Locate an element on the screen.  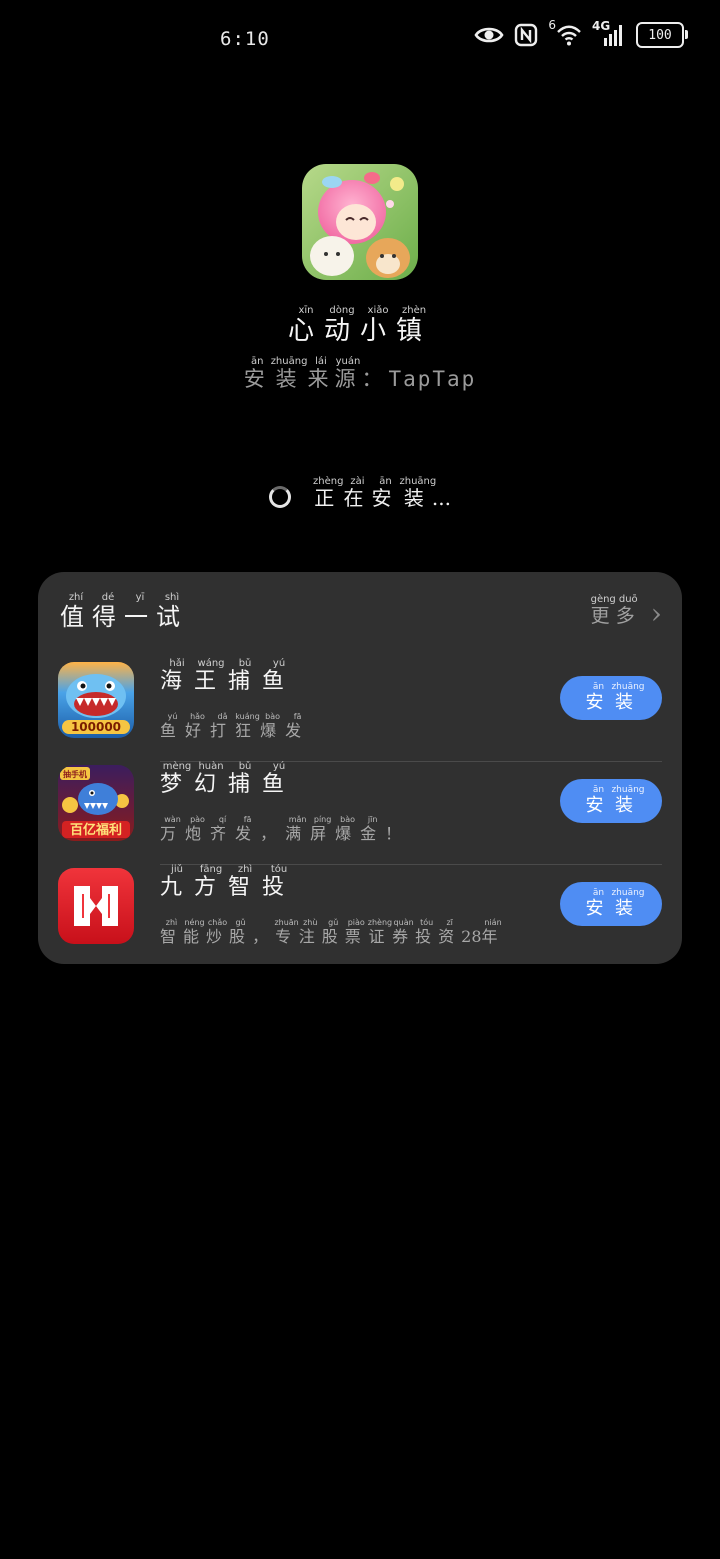
dream-icon-badge: 抽手机 is located at coordinates (75, 774).